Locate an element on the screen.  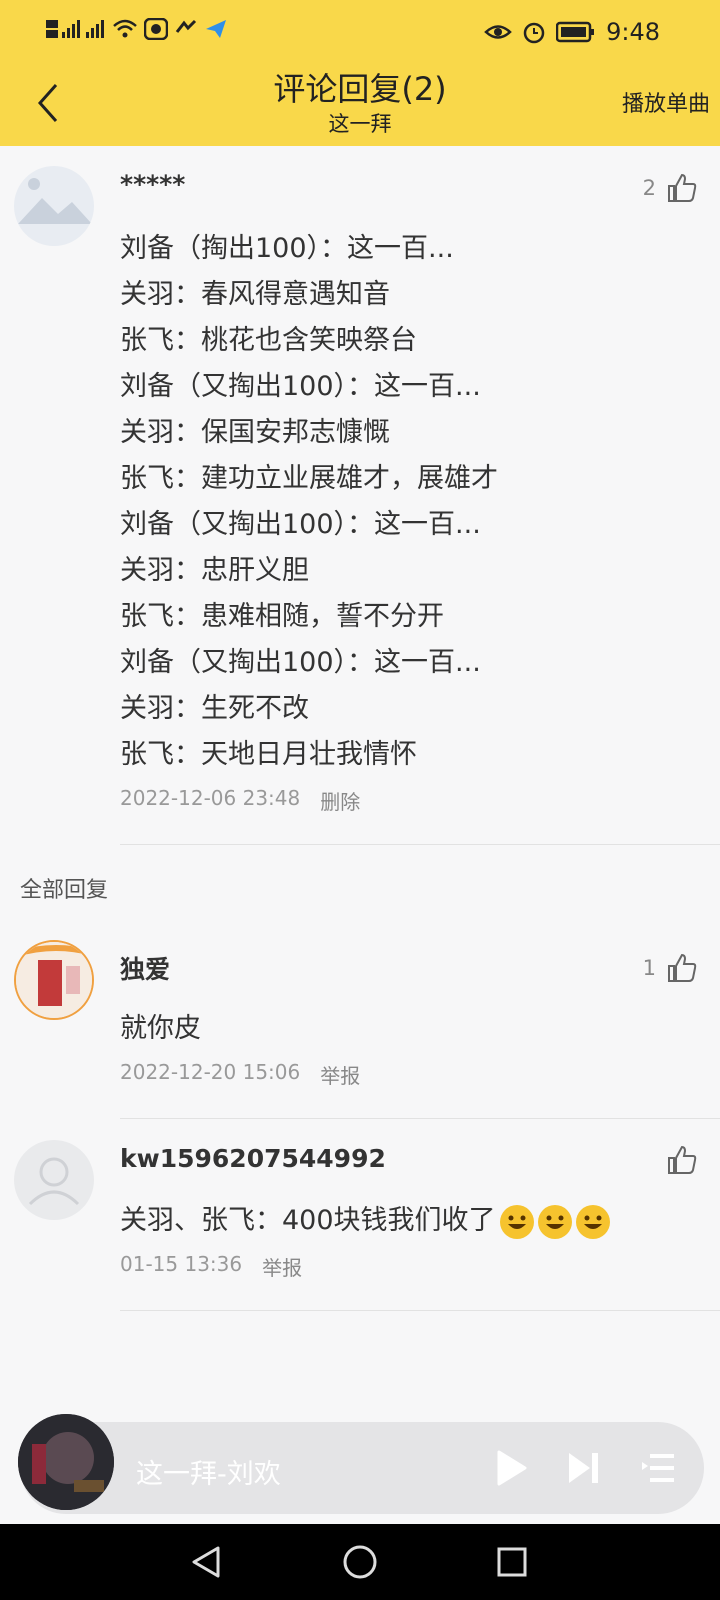
default-user-icon is located at coordinates (54, 1181).